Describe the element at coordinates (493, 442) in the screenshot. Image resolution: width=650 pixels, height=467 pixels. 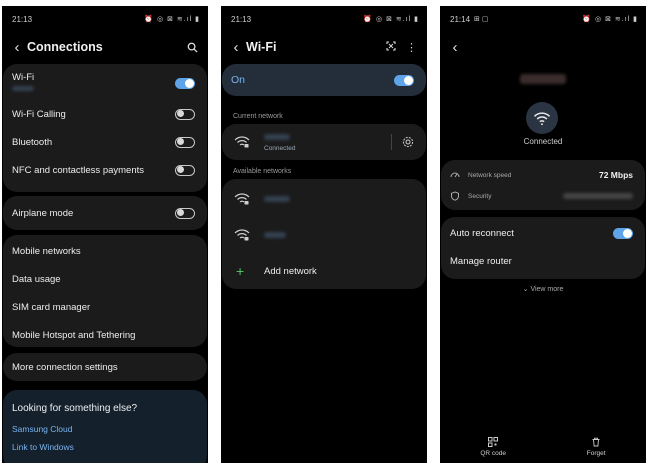
I see `qr-code-icon` at that location.